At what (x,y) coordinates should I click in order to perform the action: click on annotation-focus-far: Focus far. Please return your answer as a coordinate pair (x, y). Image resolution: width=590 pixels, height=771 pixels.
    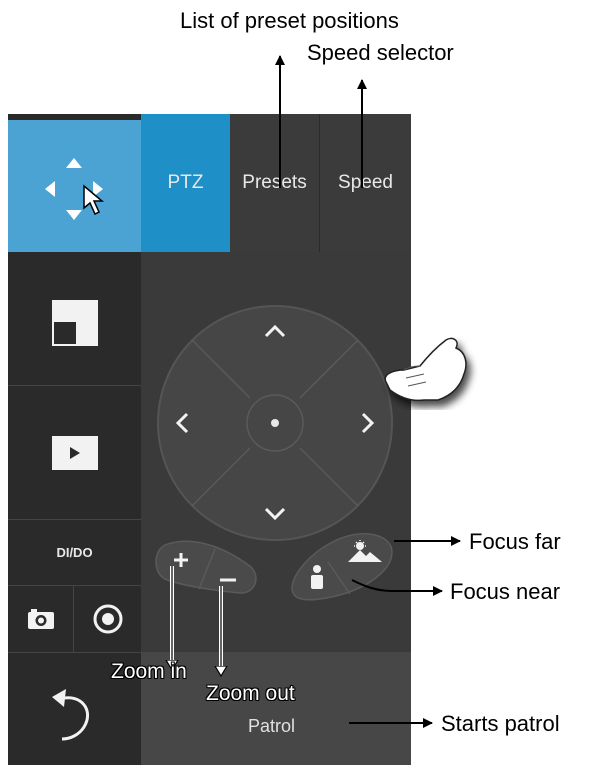
    Looking at the image, I should click on (515, 541).